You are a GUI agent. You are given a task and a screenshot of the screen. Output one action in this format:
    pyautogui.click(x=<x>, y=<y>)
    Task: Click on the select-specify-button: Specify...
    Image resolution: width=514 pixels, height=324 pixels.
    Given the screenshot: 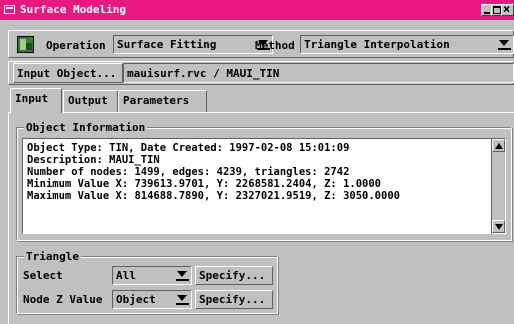 What is the action you would take?
    pyautogui.click(x=234, y=275)
    